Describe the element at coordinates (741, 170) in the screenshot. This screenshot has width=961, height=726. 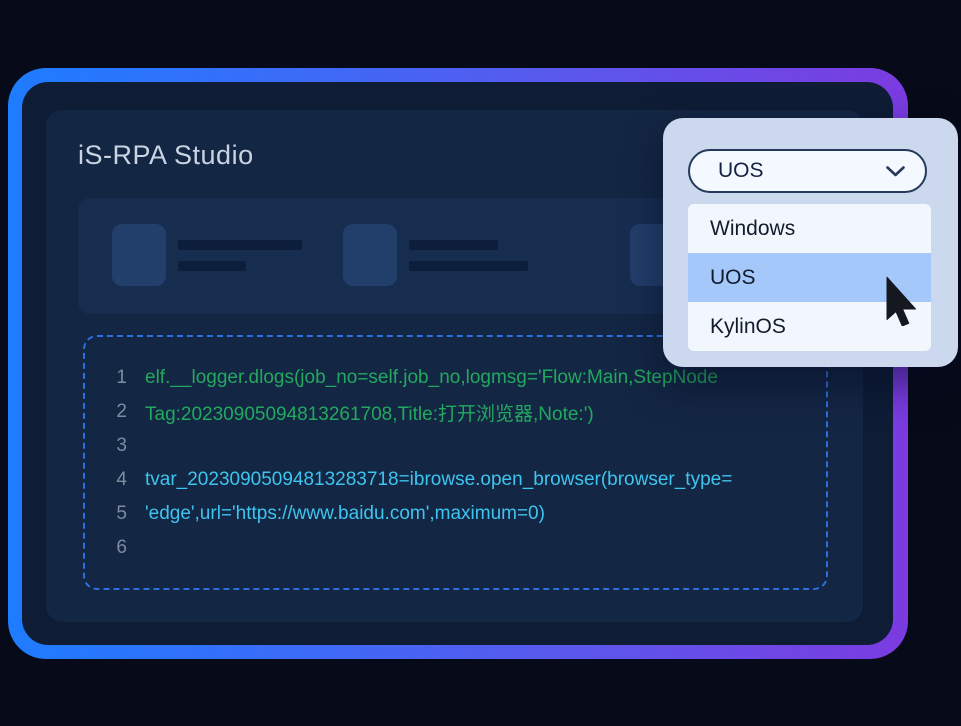
I see `os-select-value: UOS` at that location.